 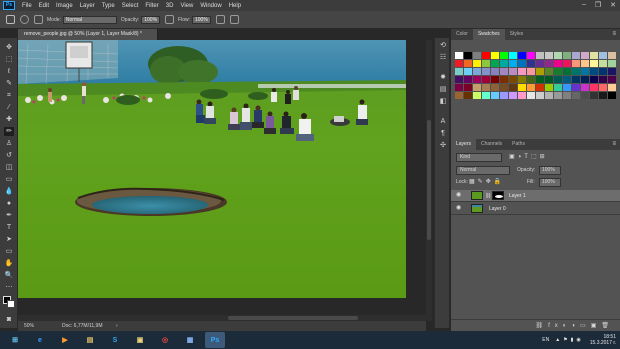 I want to click on move-tool-icon: ✥, so click(x=9, y=47).